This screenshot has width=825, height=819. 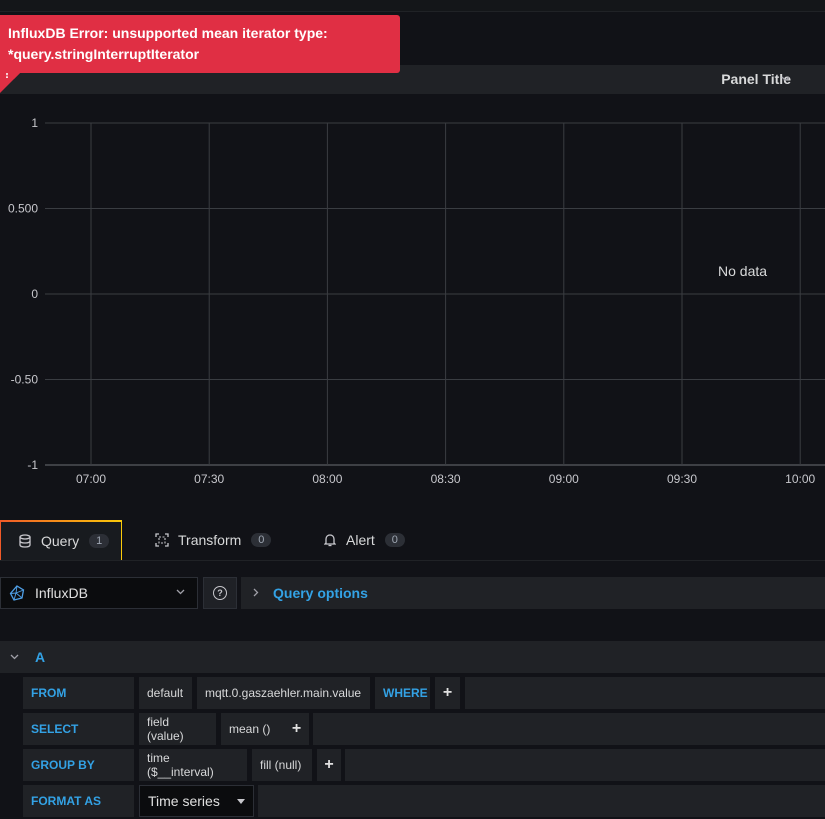 I want to click on tab-transform-count: 0, so click(x=261, y=540).